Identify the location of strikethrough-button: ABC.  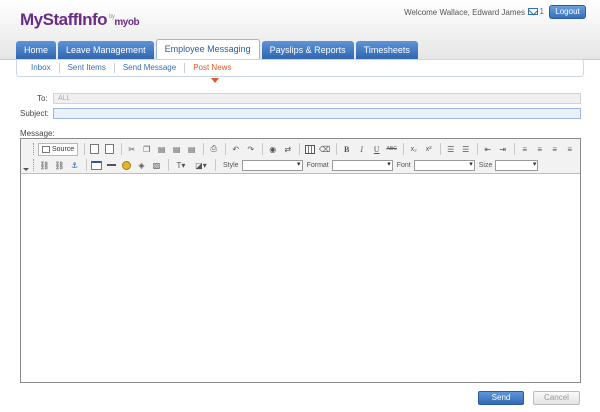
(391, 149).